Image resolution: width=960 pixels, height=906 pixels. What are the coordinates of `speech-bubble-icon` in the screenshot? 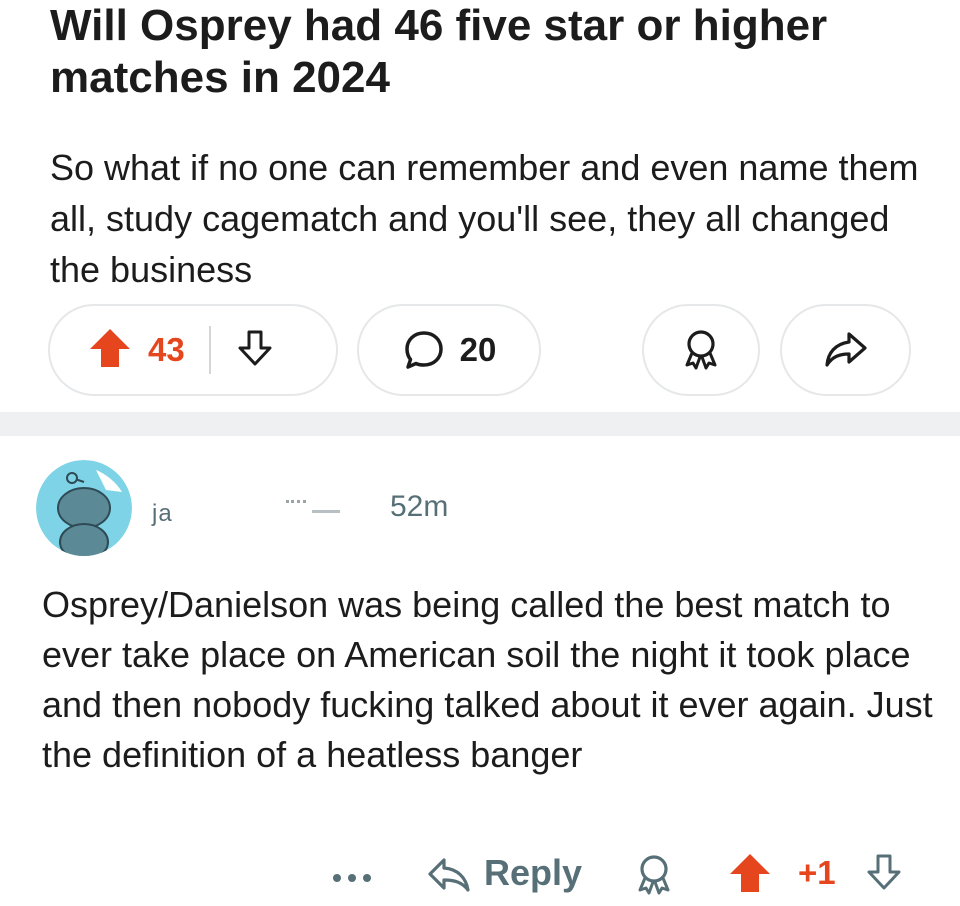 It's located at (423, 350).